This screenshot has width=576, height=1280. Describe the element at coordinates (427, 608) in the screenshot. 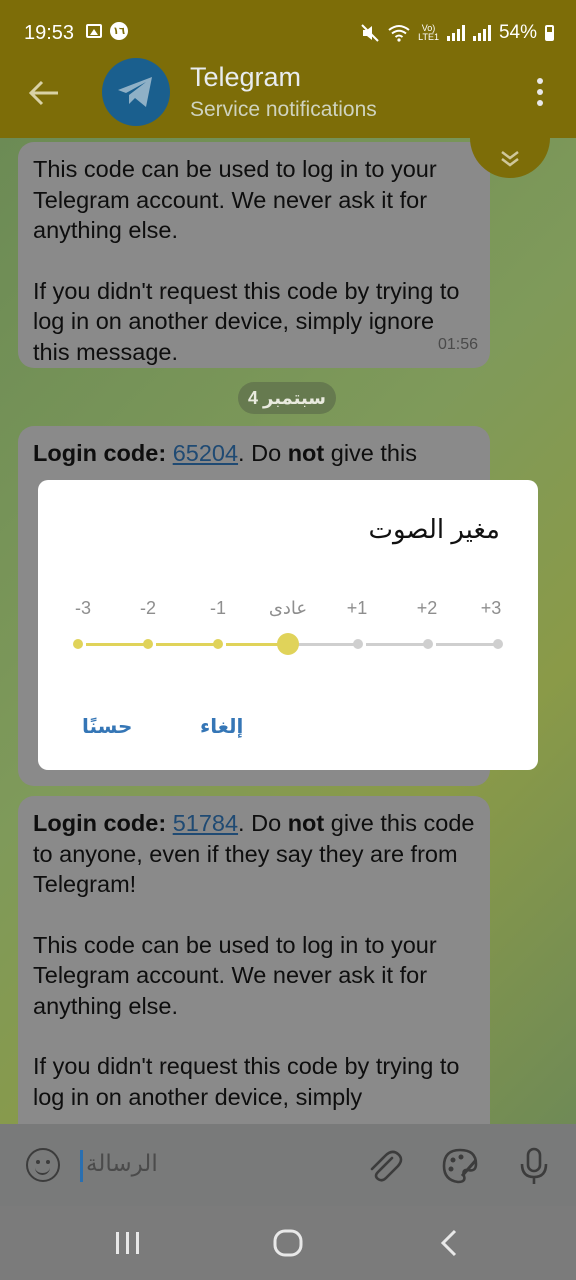

I see `tick-label: +2` at that location.